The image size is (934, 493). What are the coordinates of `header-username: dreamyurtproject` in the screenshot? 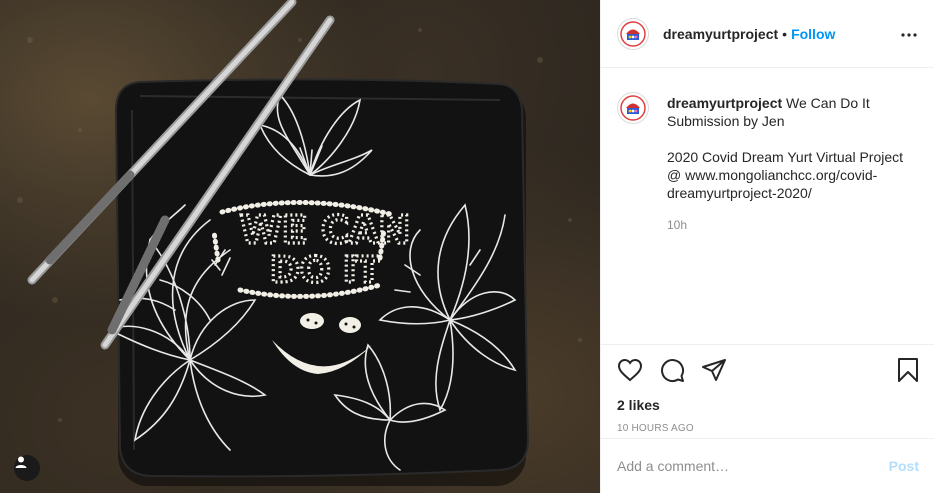 It's located at (720, 34).